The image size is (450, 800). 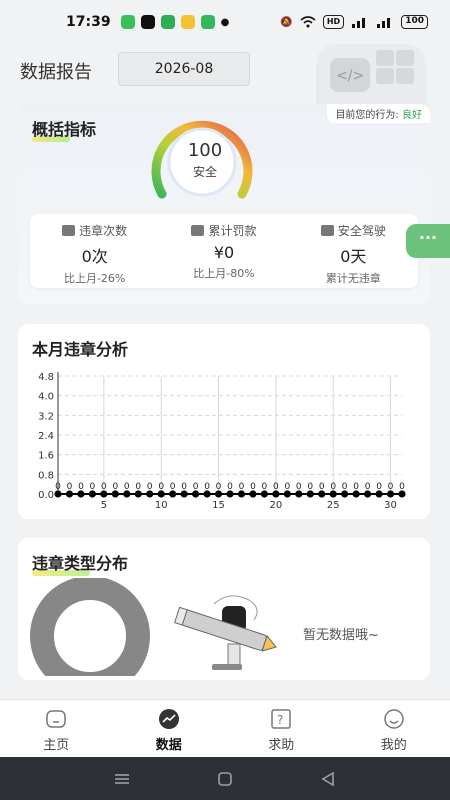 I want to click on y-tick-label: 2.4, so click(x=46, y=436).